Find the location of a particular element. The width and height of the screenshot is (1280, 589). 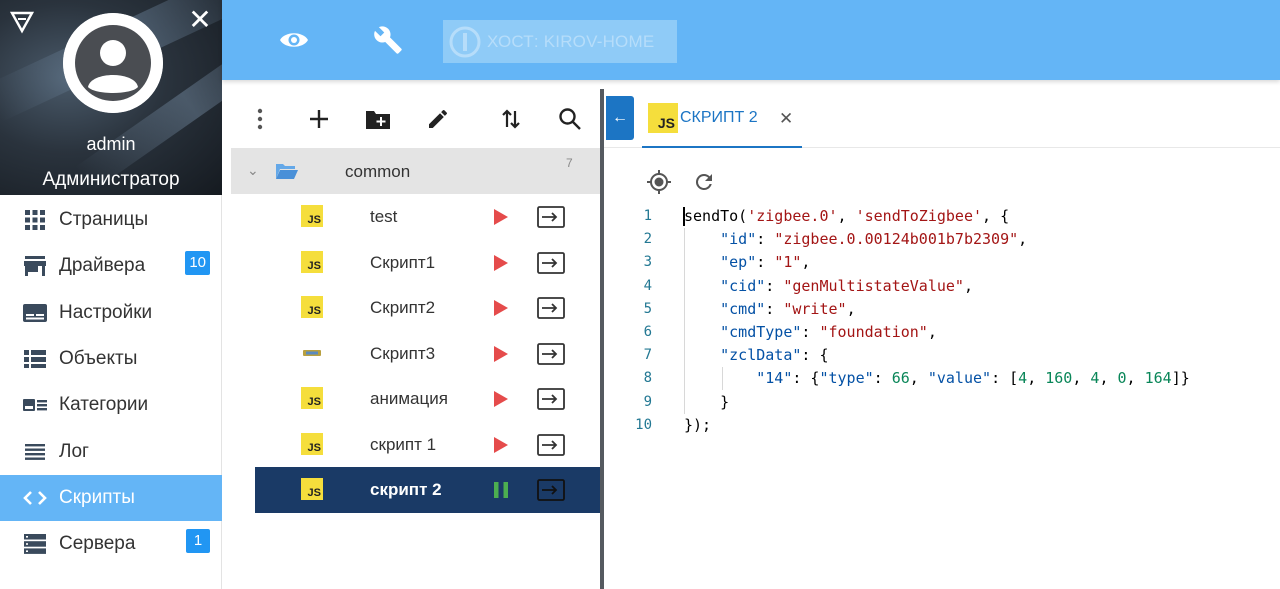

tab-script-2: JS СКРИПТ 2 ✕ is located at coordinates (722, 118).